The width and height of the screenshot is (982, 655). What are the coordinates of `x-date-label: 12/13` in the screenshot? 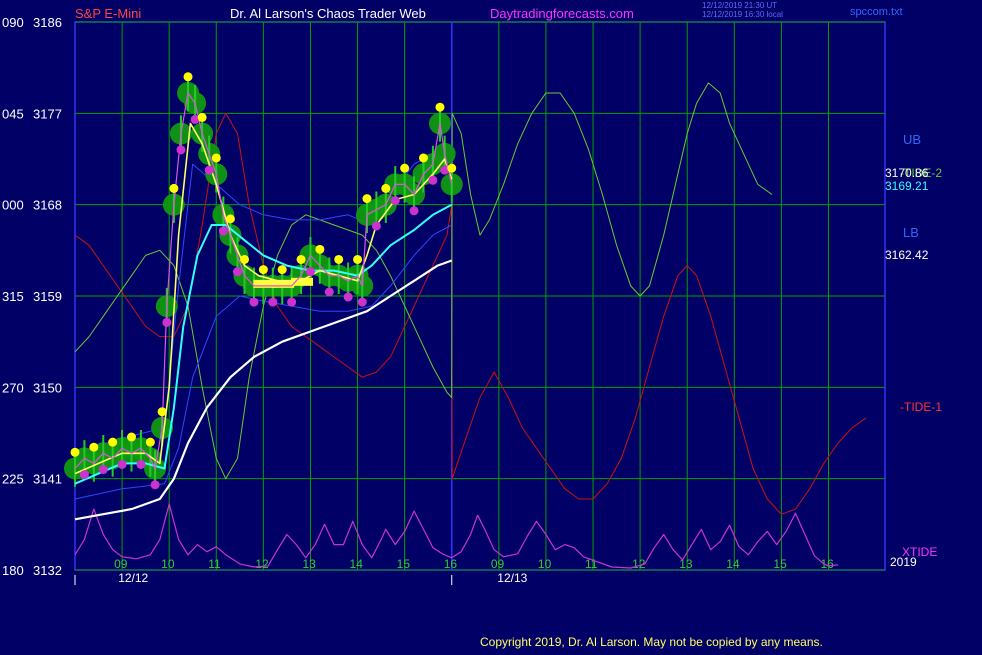 It's located at (512, 578).